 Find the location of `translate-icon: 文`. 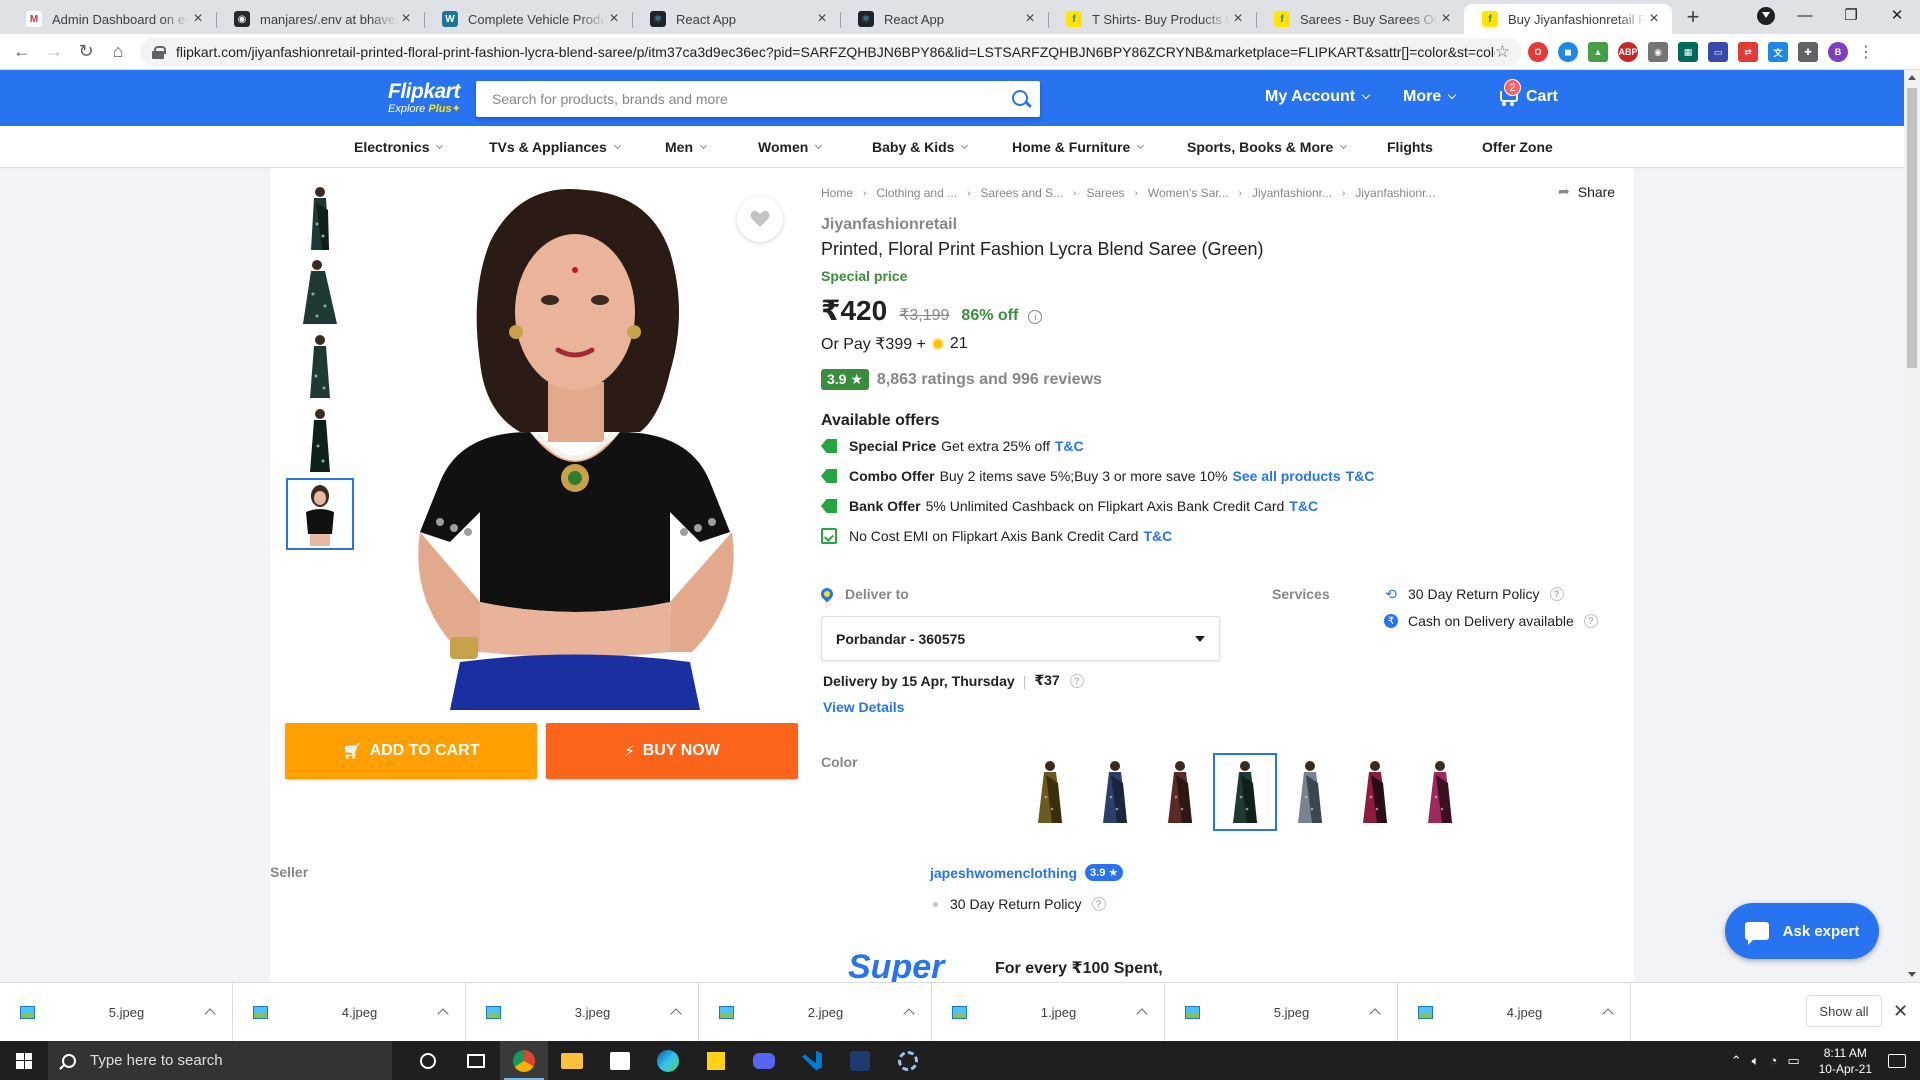

translate-icon: 文 is located at coordinates (1778, 52).